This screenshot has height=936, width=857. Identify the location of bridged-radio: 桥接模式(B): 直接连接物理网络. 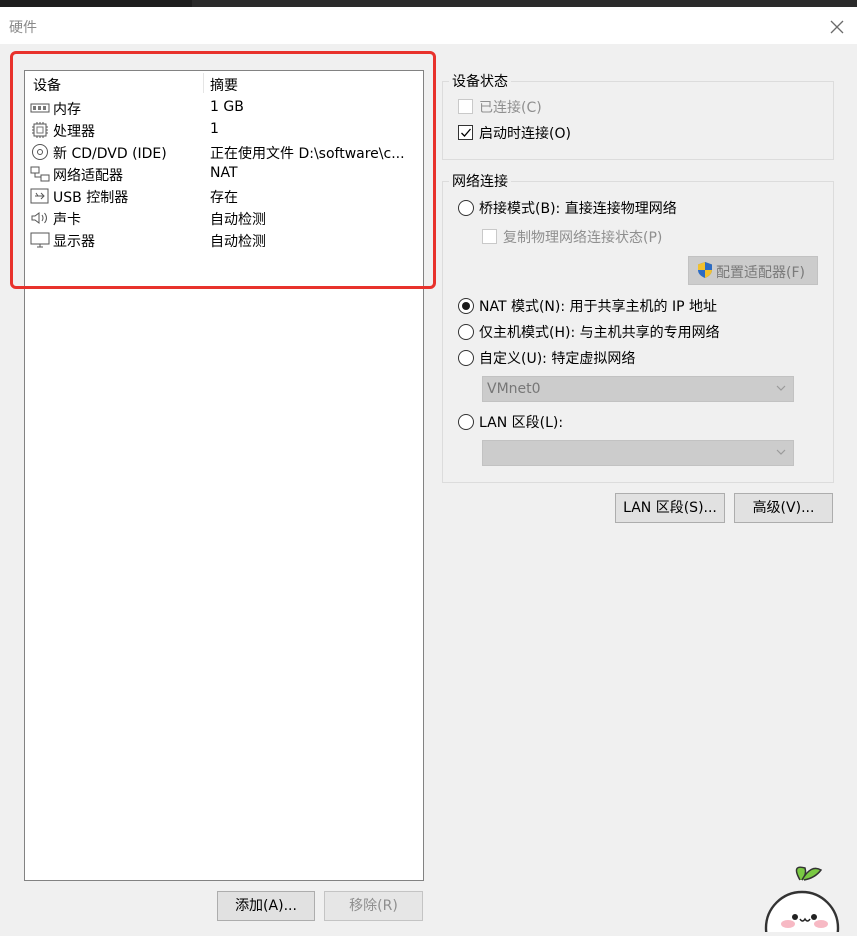
(578, 208).